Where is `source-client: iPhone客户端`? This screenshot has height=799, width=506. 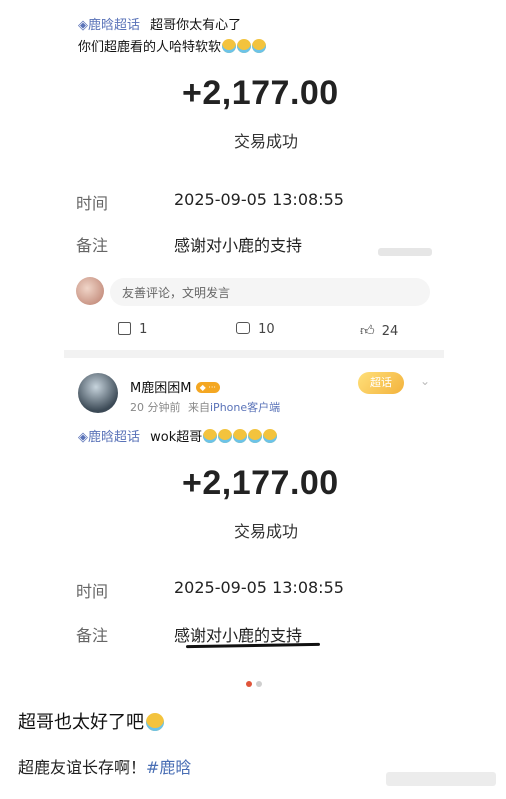 source-client: iPhone客户端 is located at coordinates (245, 407).